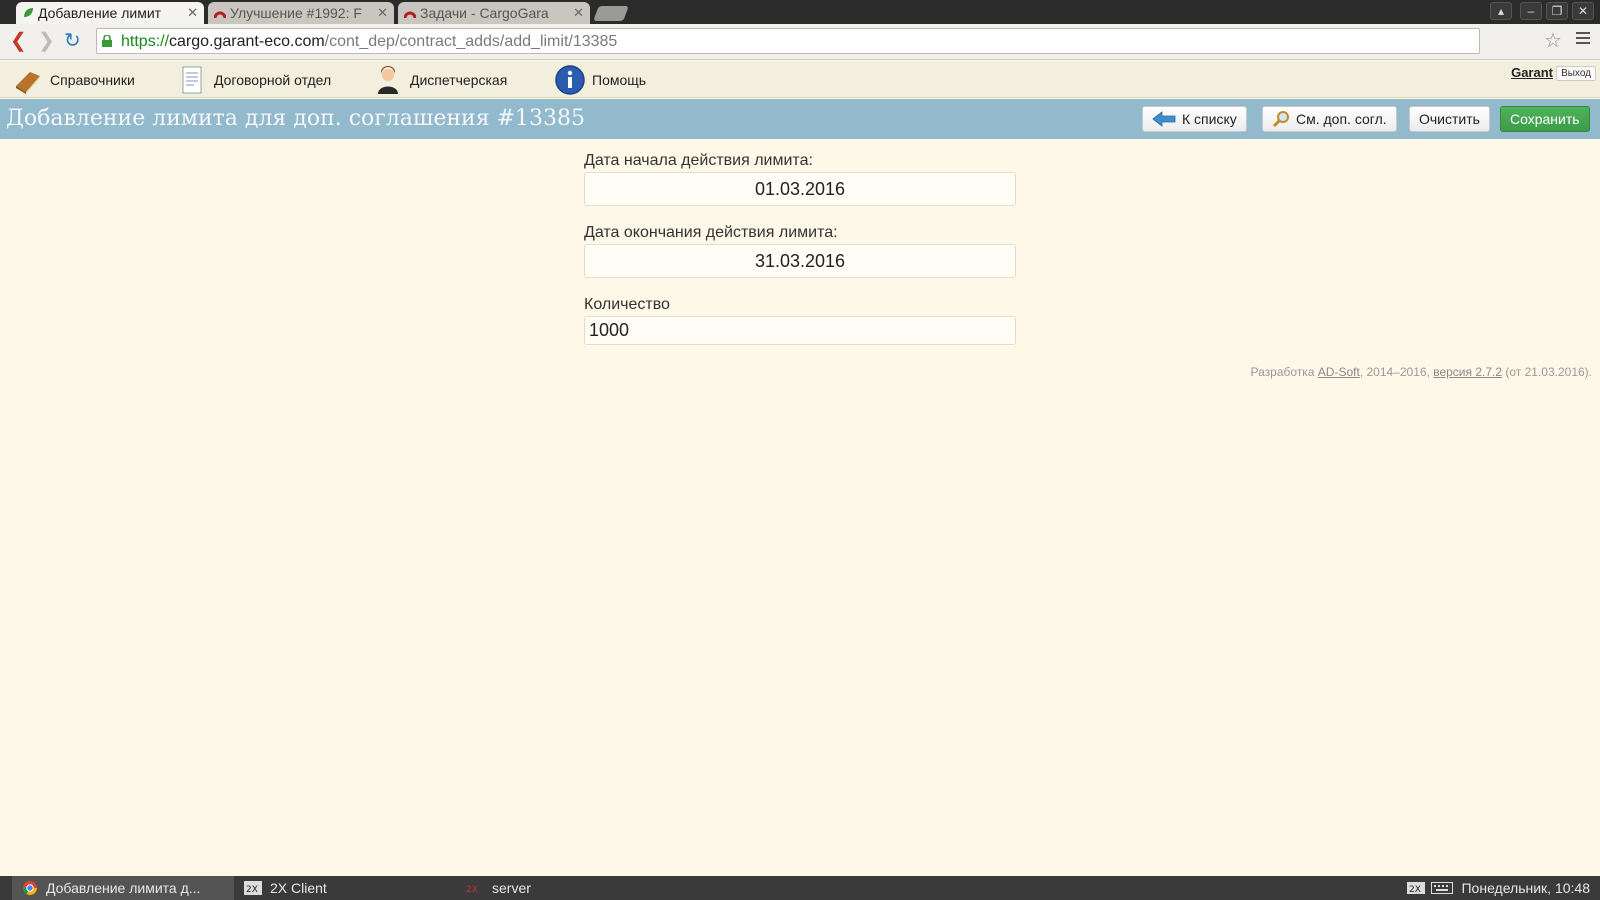 This screenshot has height=900, width=1600. What do you see at coordinates (698, 160) in the screenshot?
I see `start-date-label: Дата начала действия лимита:` at bounding box center [698, 160].